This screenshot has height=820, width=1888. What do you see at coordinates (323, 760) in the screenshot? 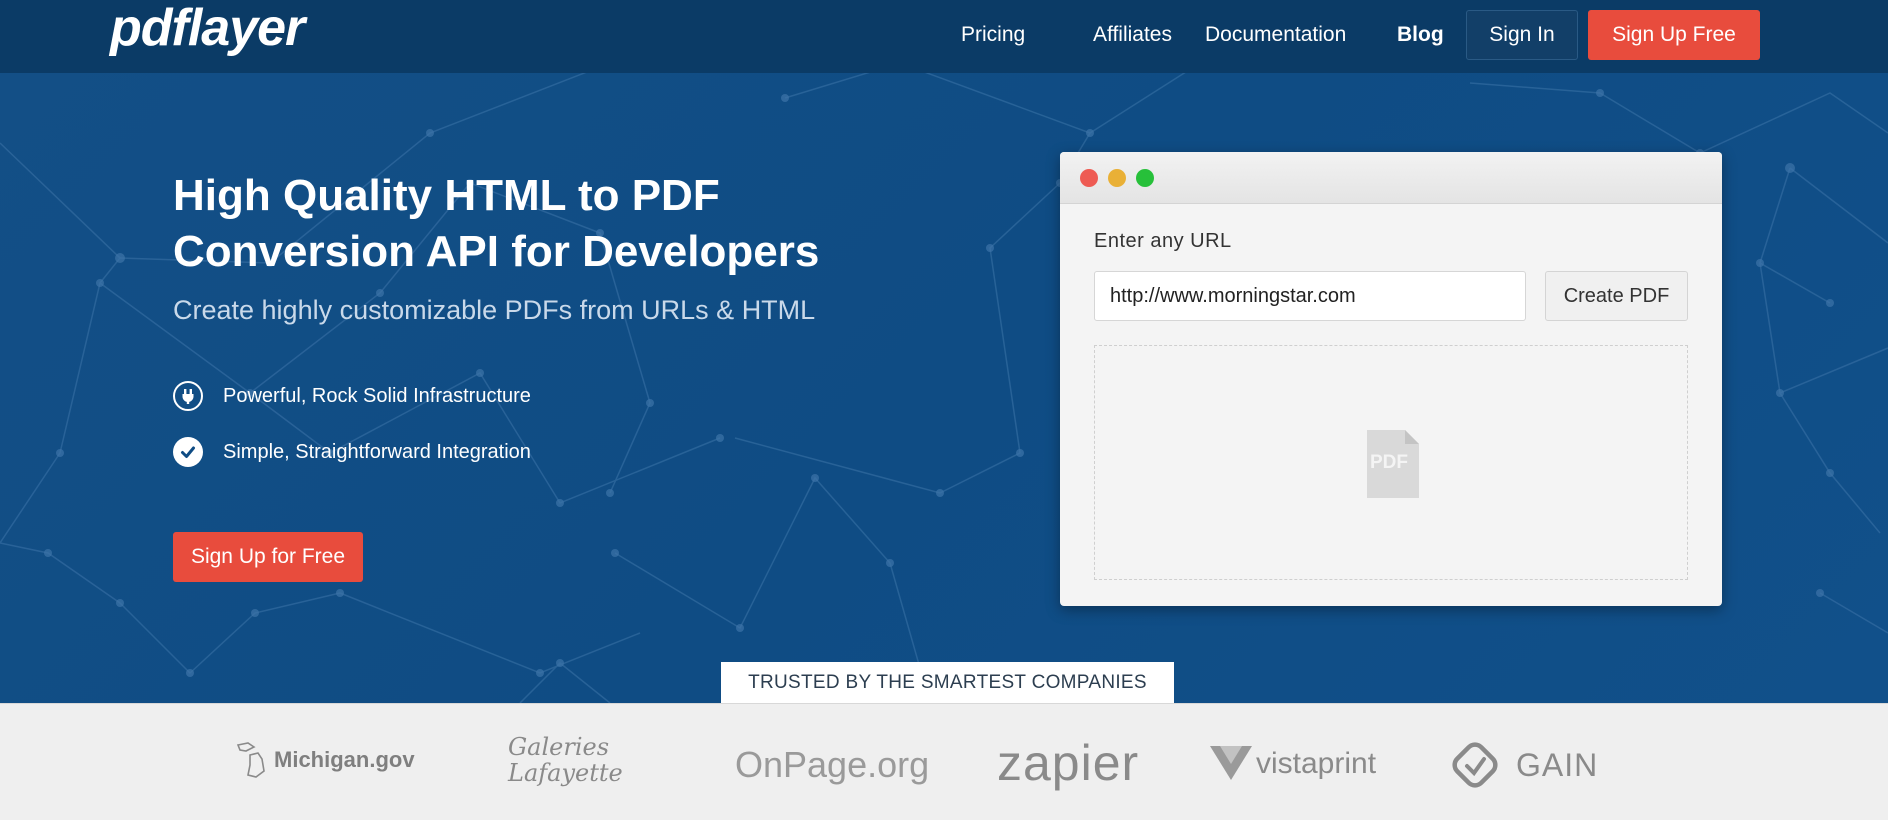
I see `michigan-gov-logo: Michigan.gov` at bounding box center [323, 760].